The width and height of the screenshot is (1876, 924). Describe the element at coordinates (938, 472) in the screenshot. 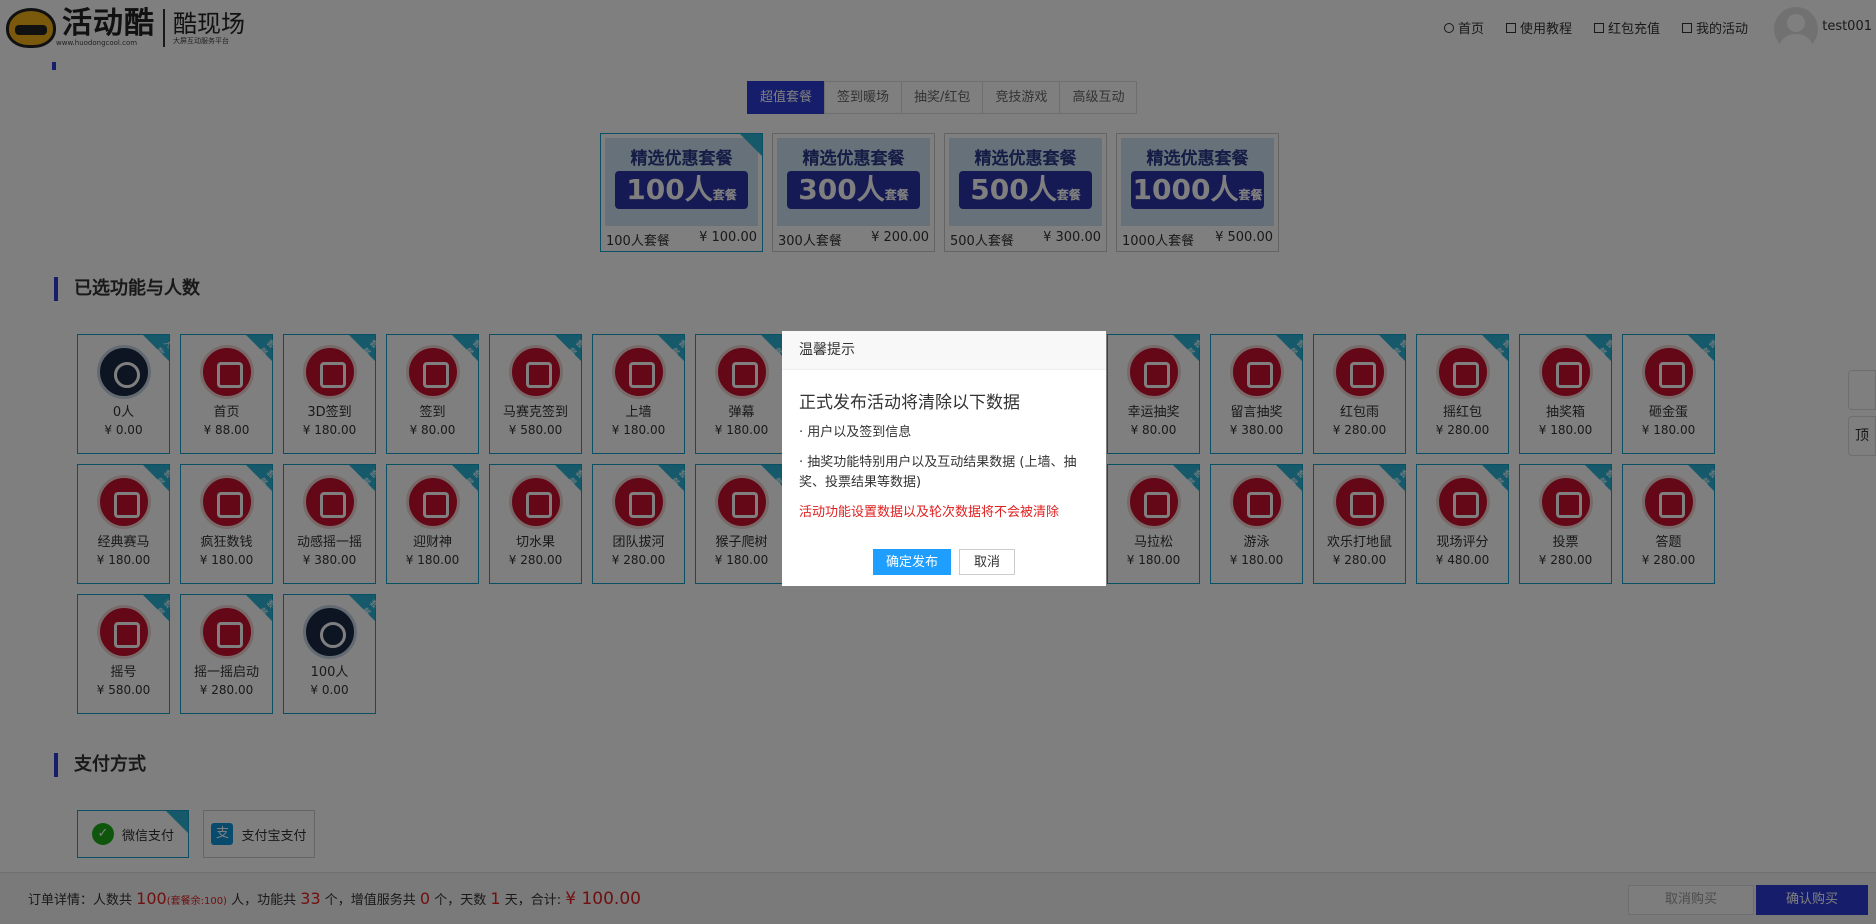

I see `dialog-line: · 抽奖功能特别用户以及互动结果数据 (上墙、抽奖、投票结果等数据)` at that location.